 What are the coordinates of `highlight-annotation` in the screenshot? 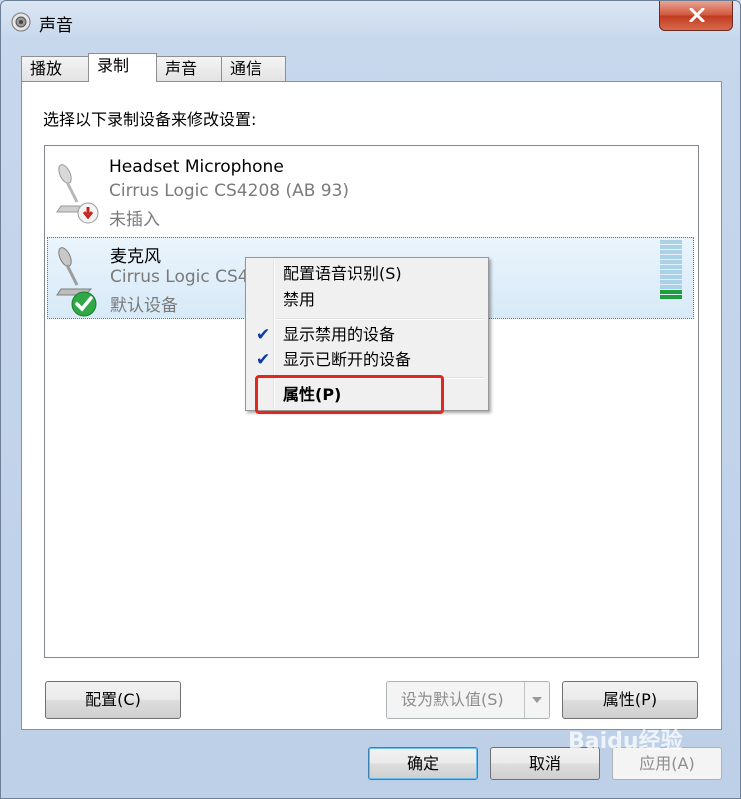 It's located at (349, 394).